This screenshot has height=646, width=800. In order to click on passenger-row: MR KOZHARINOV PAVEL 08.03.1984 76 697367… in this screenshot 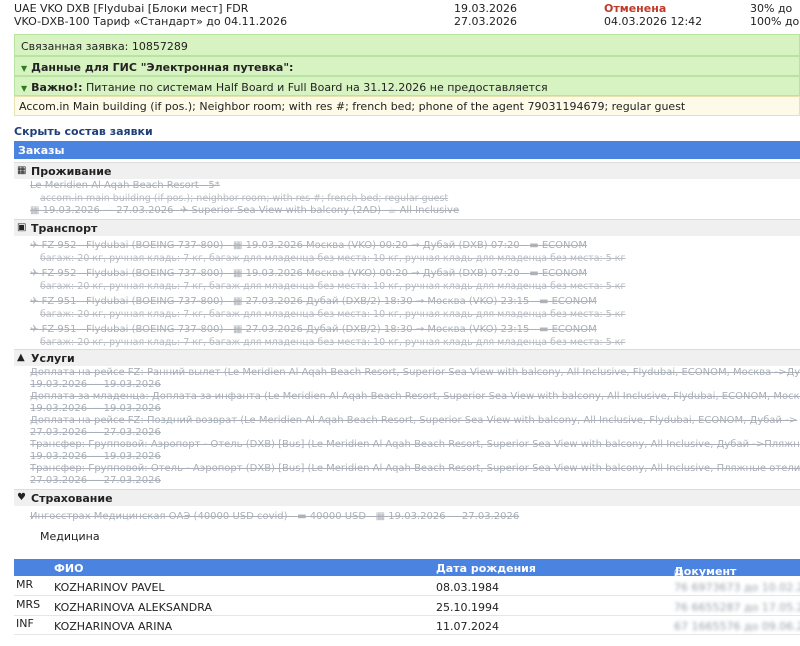, I will do `click(407, 586)`.